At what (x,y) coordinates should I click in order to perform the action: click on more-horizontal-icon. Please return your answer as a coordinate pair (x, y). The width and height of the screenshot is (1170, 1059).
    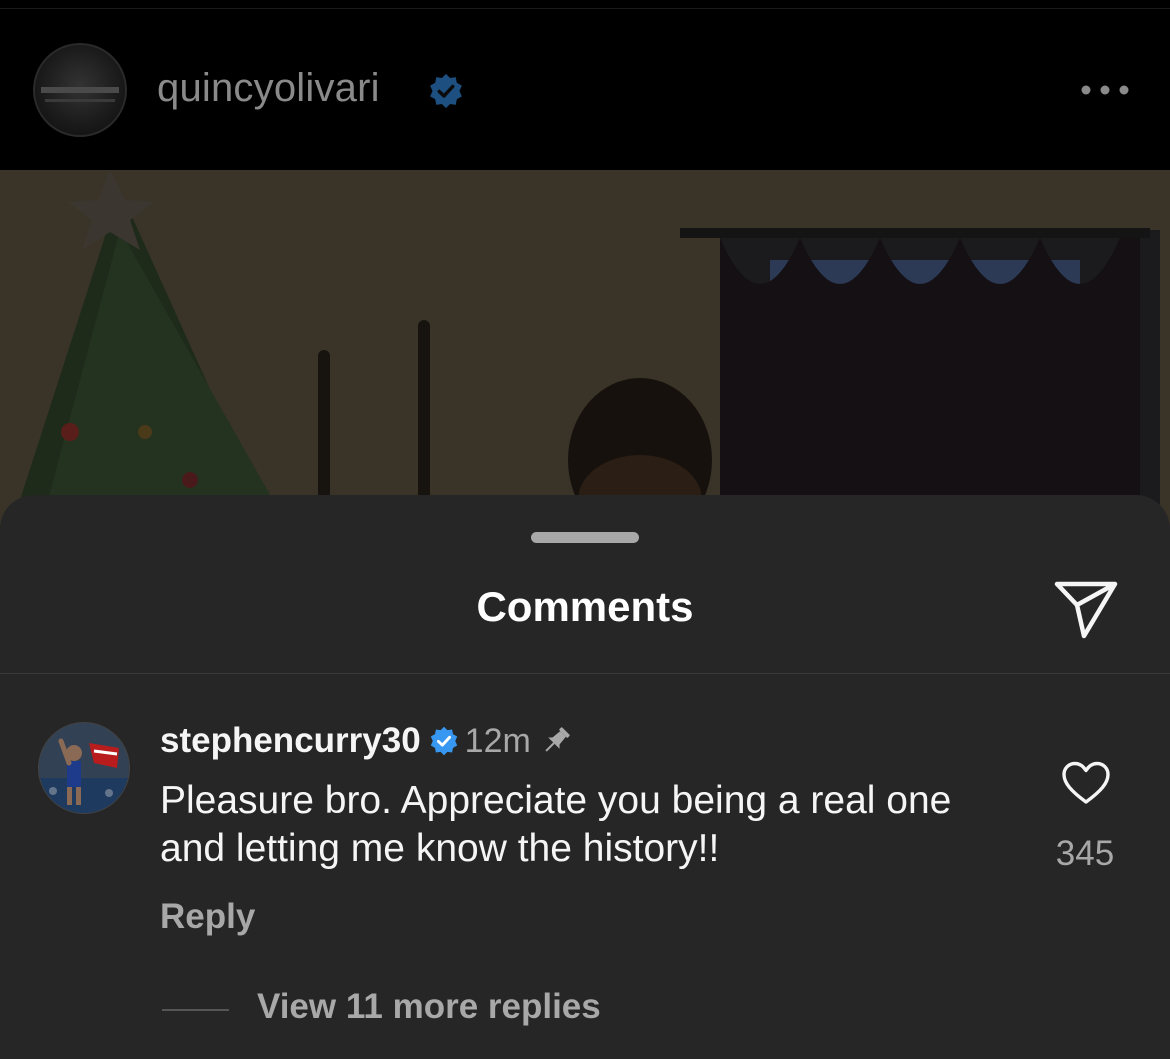
    Looking at the image, I should click on (1105, 90).